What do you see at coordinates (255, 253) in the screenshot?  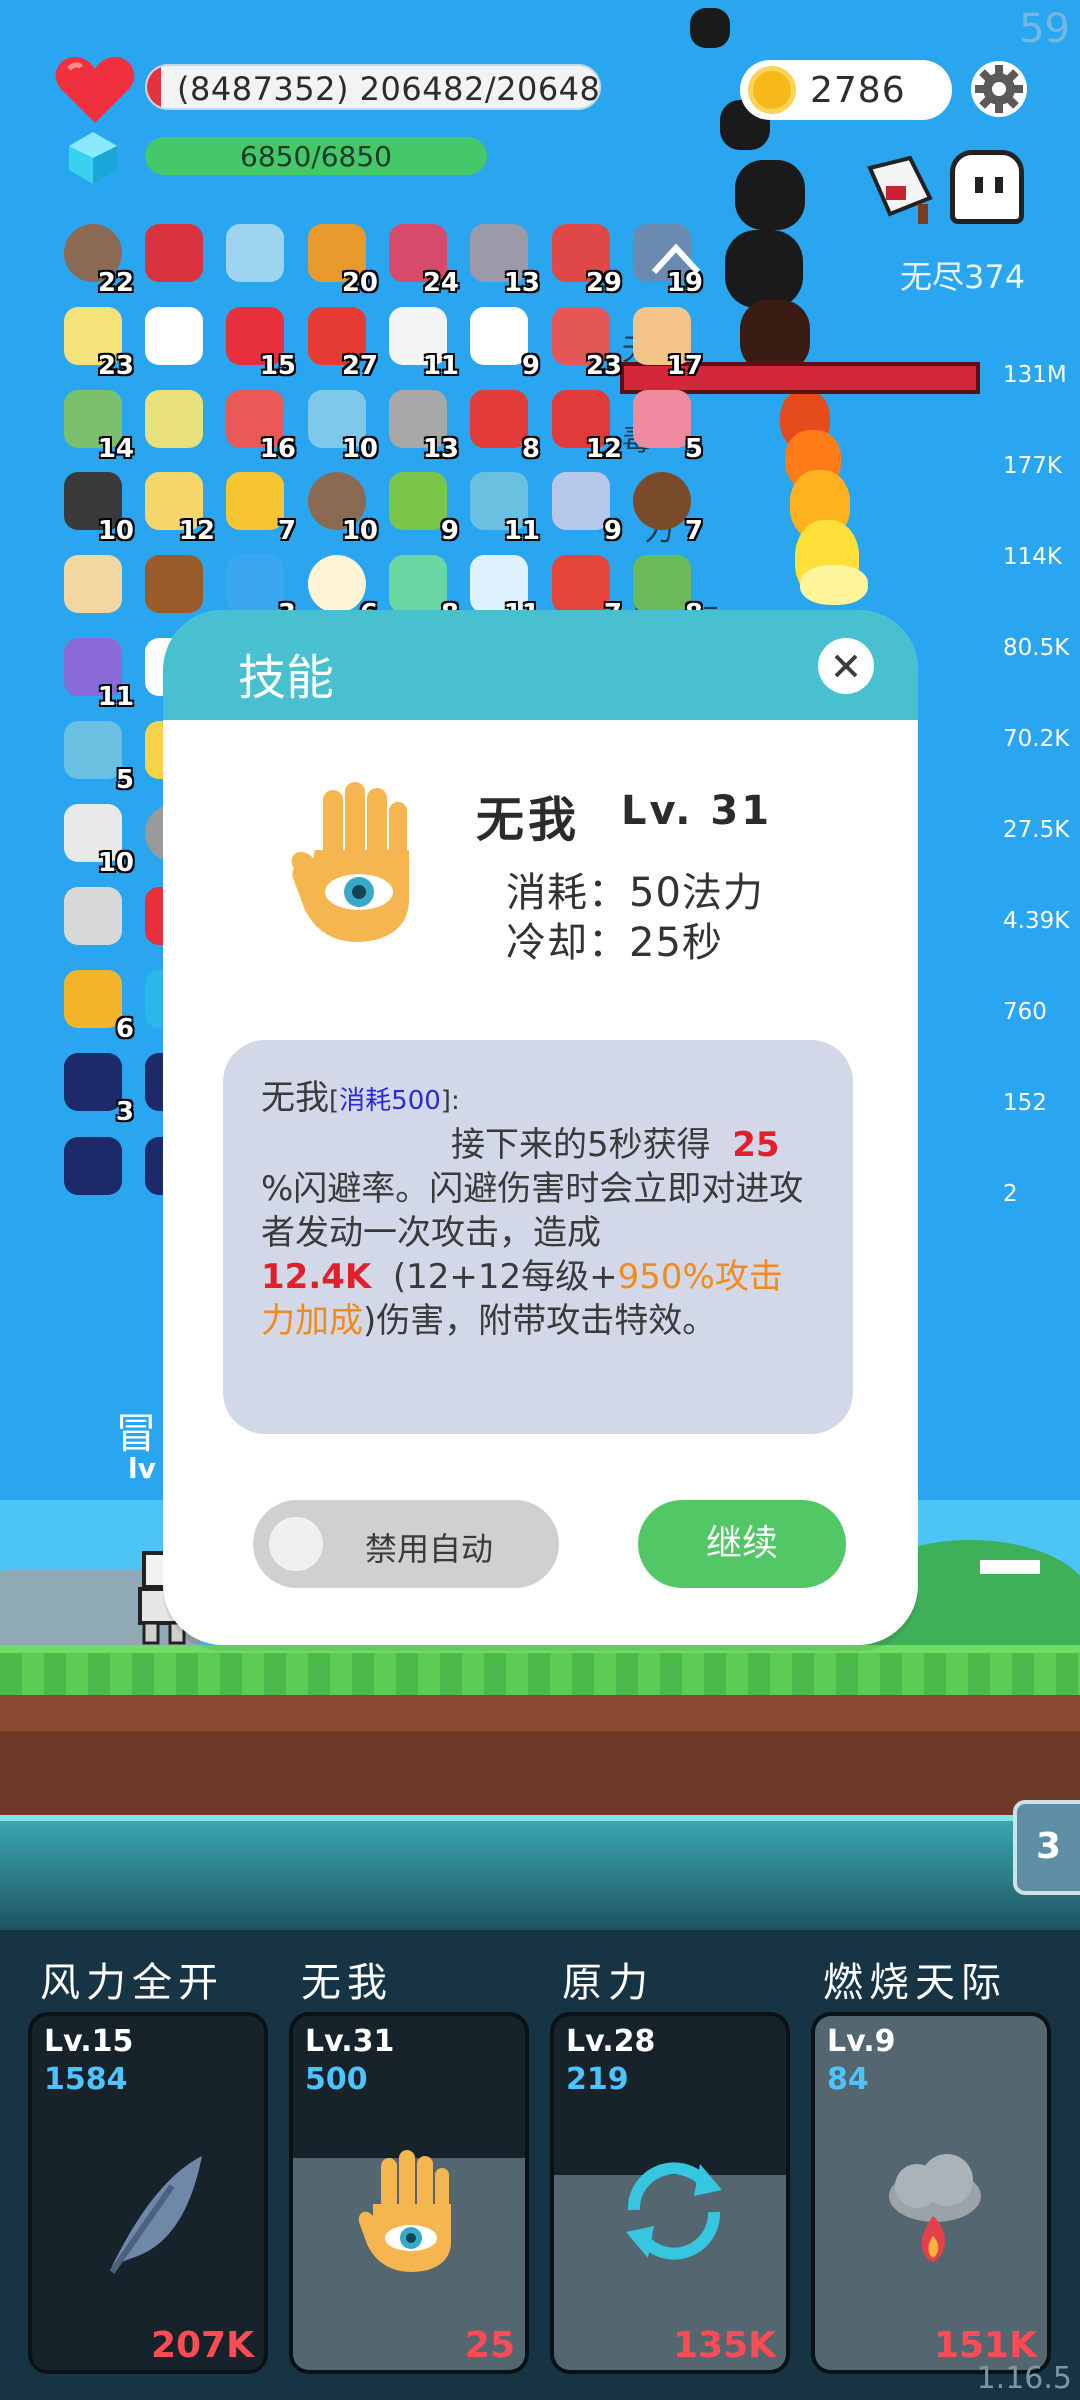 I see `magnifier-icon` at bounding box center [255, 253].